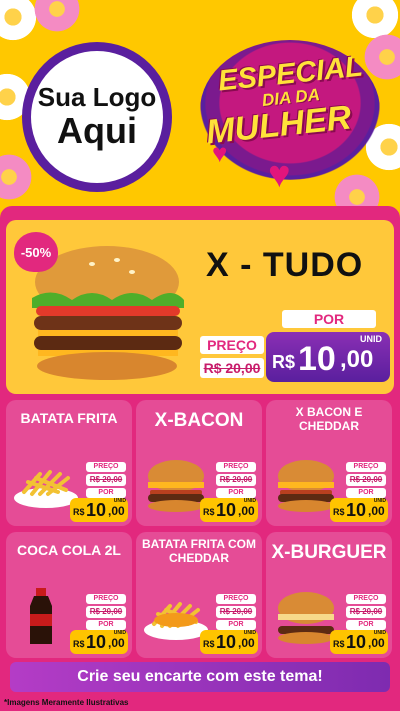 The height and width of the screenshot is (711, 400). What do you see at coordinates (66, 702) in the screenshot?
I see `disclaimer: *Imagens Meramente Ilustrativas` at bounding box center [66, 702].